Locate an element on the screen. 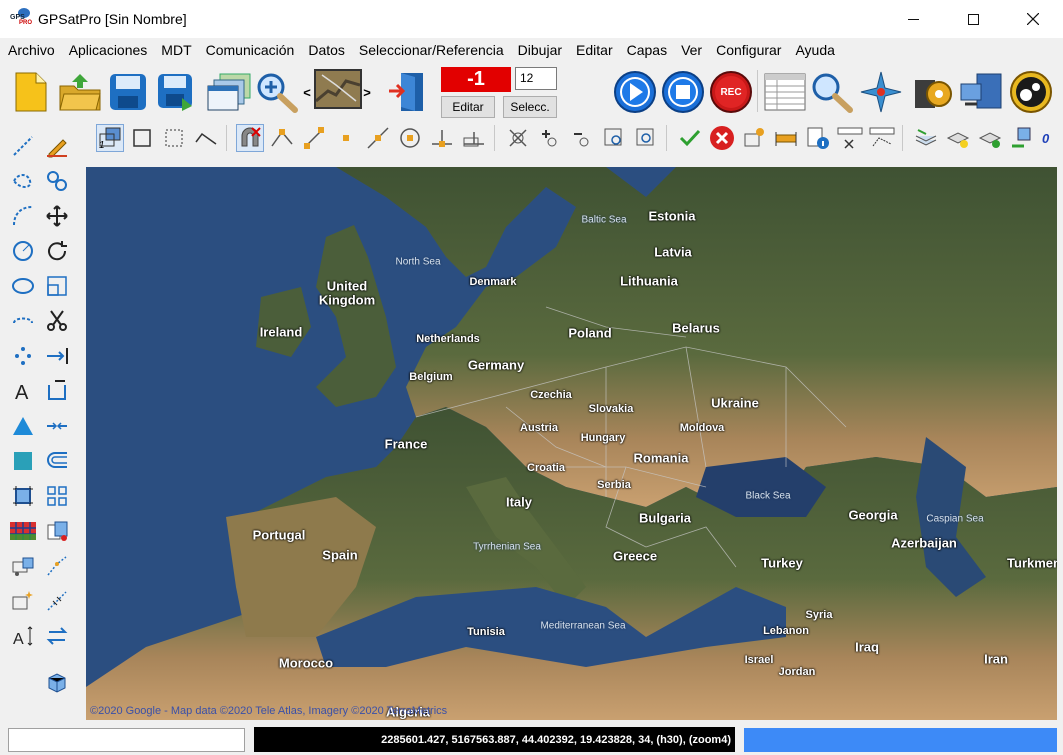 The height and width of the screenshot is (755, 1063). editar-button: Editar is located at coordinates (468, 107).